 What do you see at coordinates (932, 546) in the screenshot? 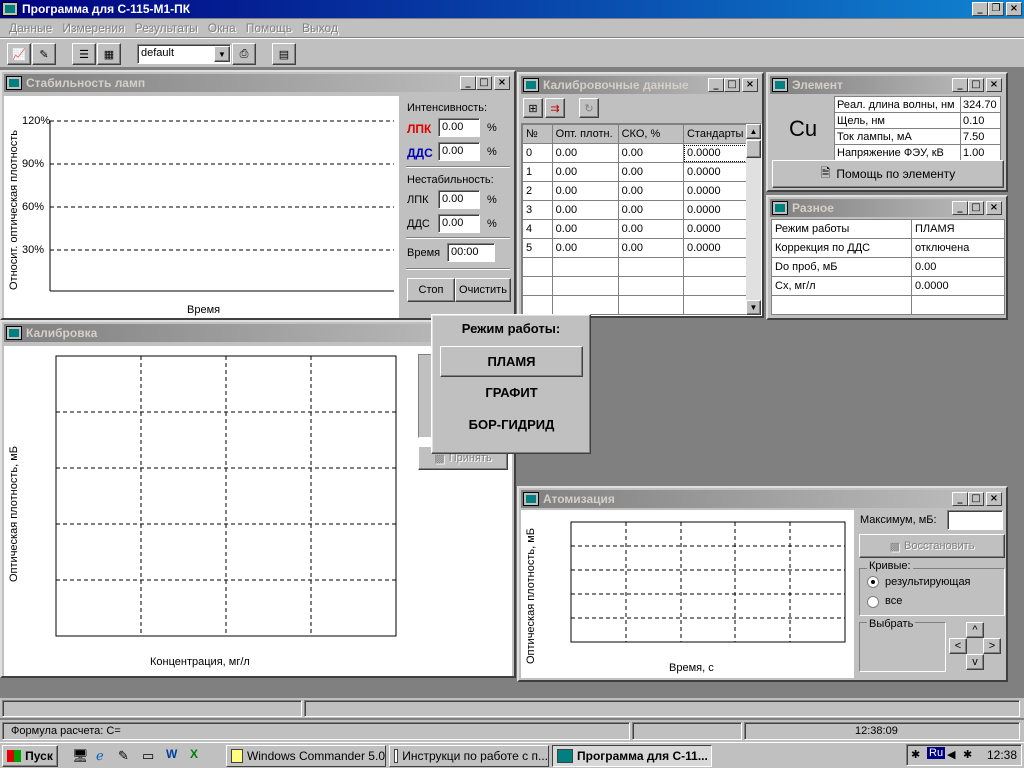
I see `restore-button: ▩ Восстановить` at bounding box center [932, 546].